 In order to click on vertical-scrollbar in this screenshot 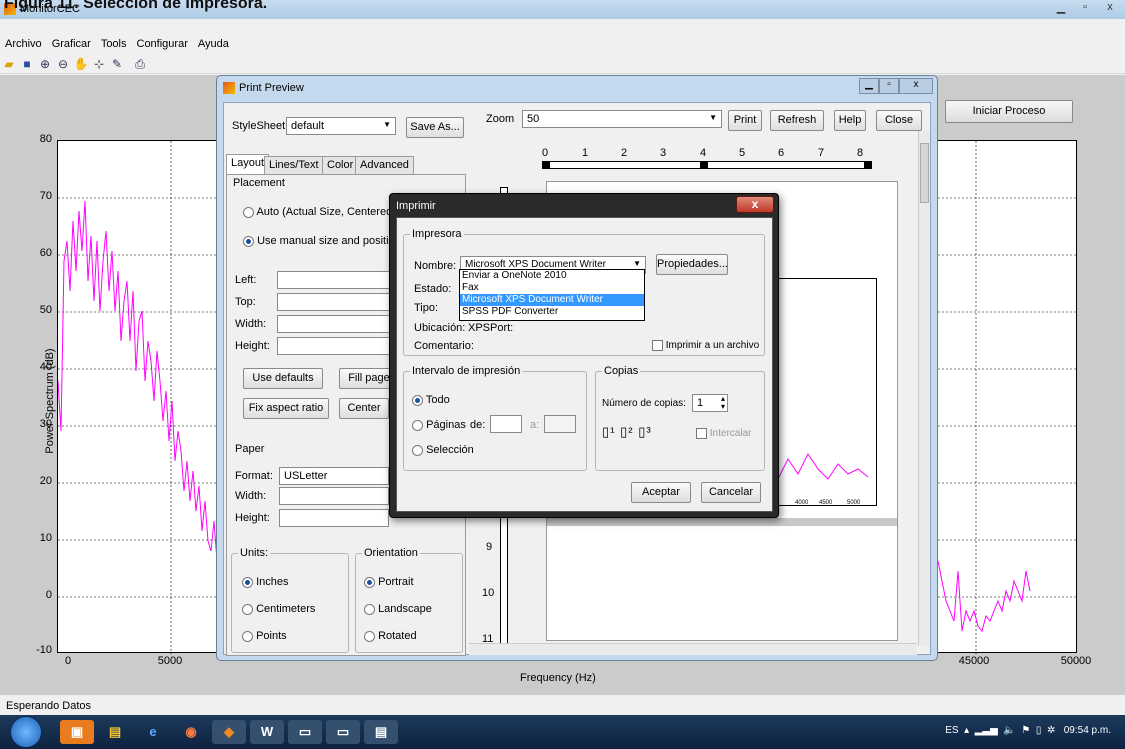, I will do `click(924, 388)`.